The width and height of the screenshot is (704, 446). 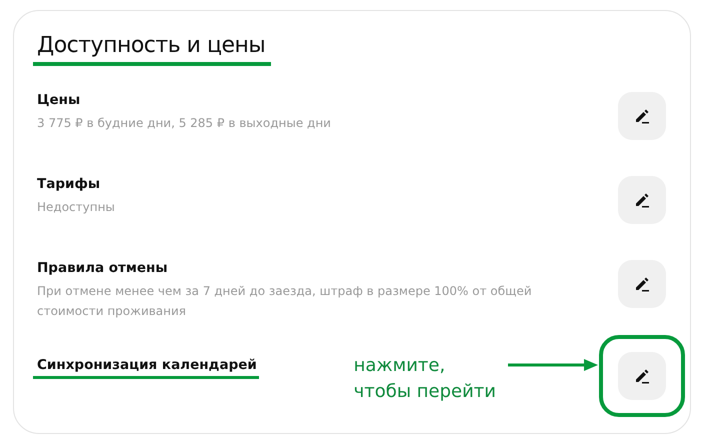 I want to click on setting-description: 3 775 ₽ в будние дни, 5 285 ₽ в выходные дни, so click(x=184, y=123).